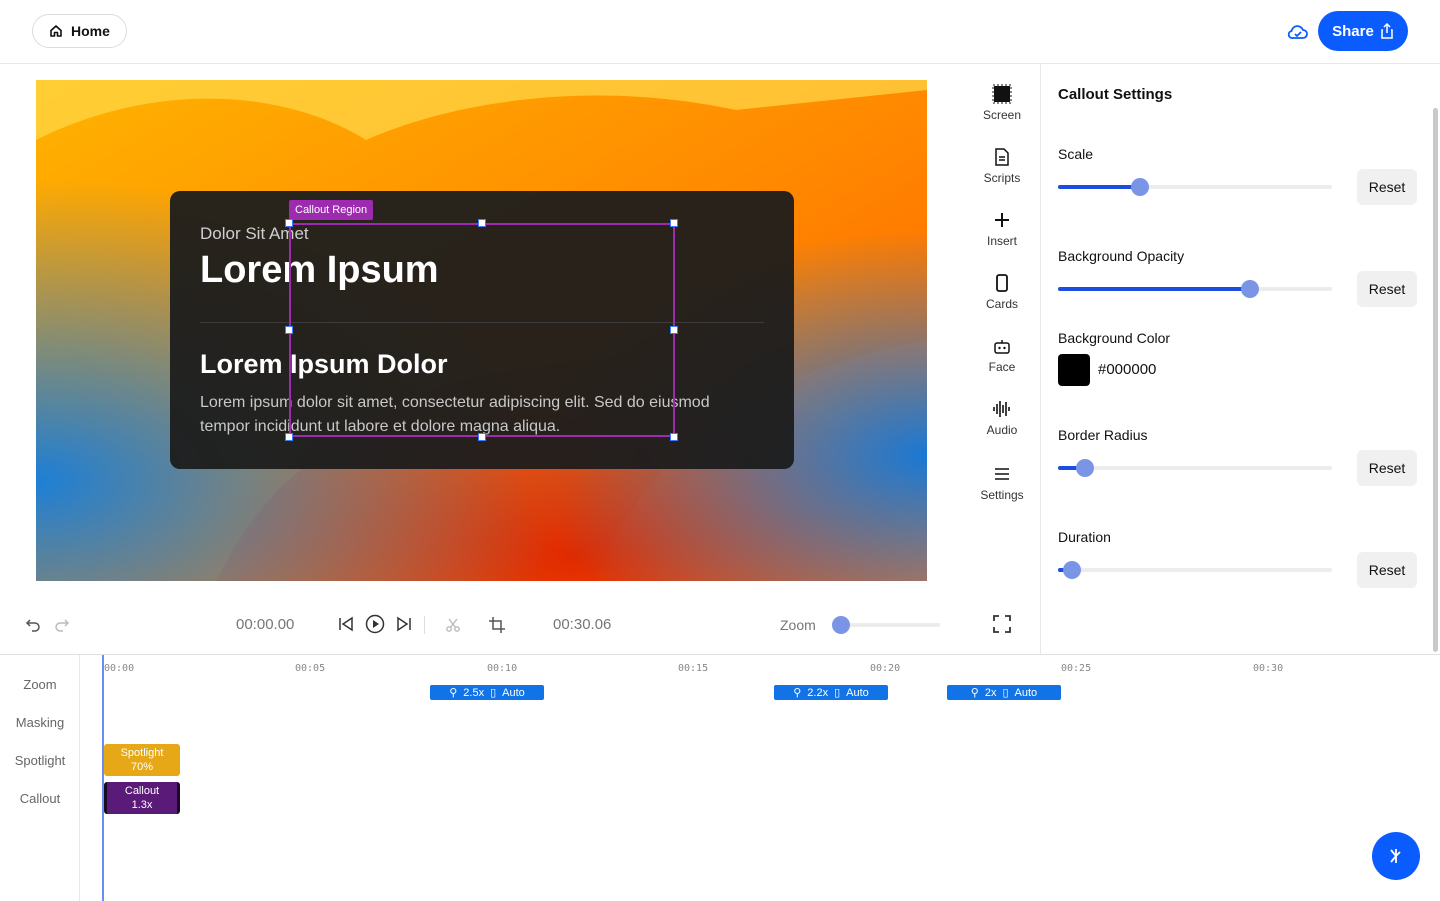 The height and width of the screenshot is (901, 1440). What do you see at coordinates (502, 668) in the screenshot?
I see `tick-label: 00:10` at bounding box center [502, 668].